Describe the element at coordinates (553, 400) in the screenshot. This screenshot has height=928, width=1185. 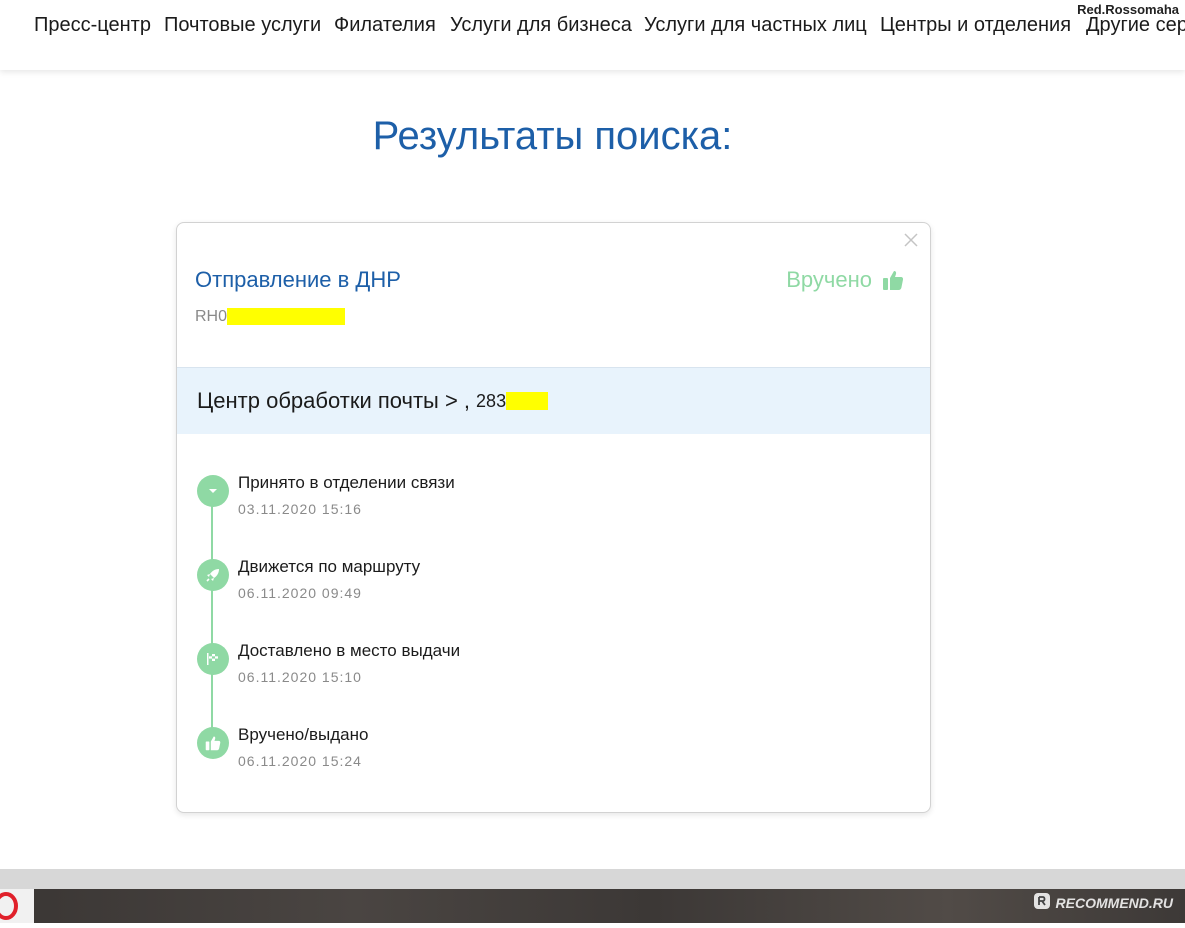
I see `processing-center-band: Центр обработки почты > , 283` at that location.